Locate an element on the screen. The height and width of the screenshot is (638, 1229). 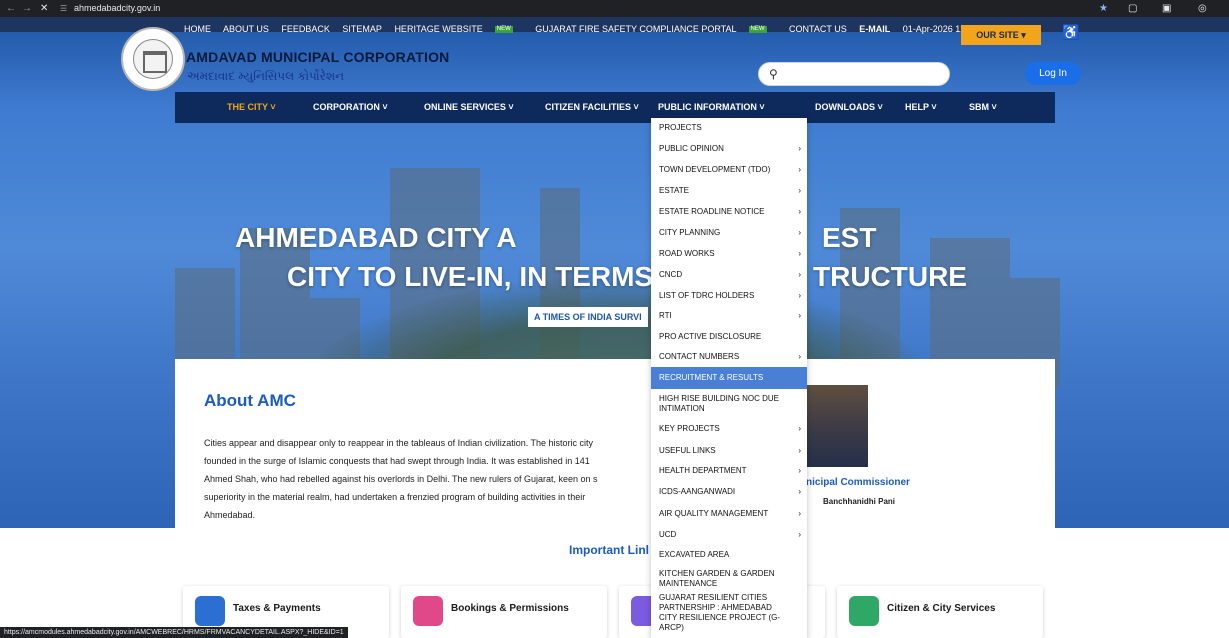
mainnav-the-city: THE CITY ˅ is located at coordinates (251, 107).